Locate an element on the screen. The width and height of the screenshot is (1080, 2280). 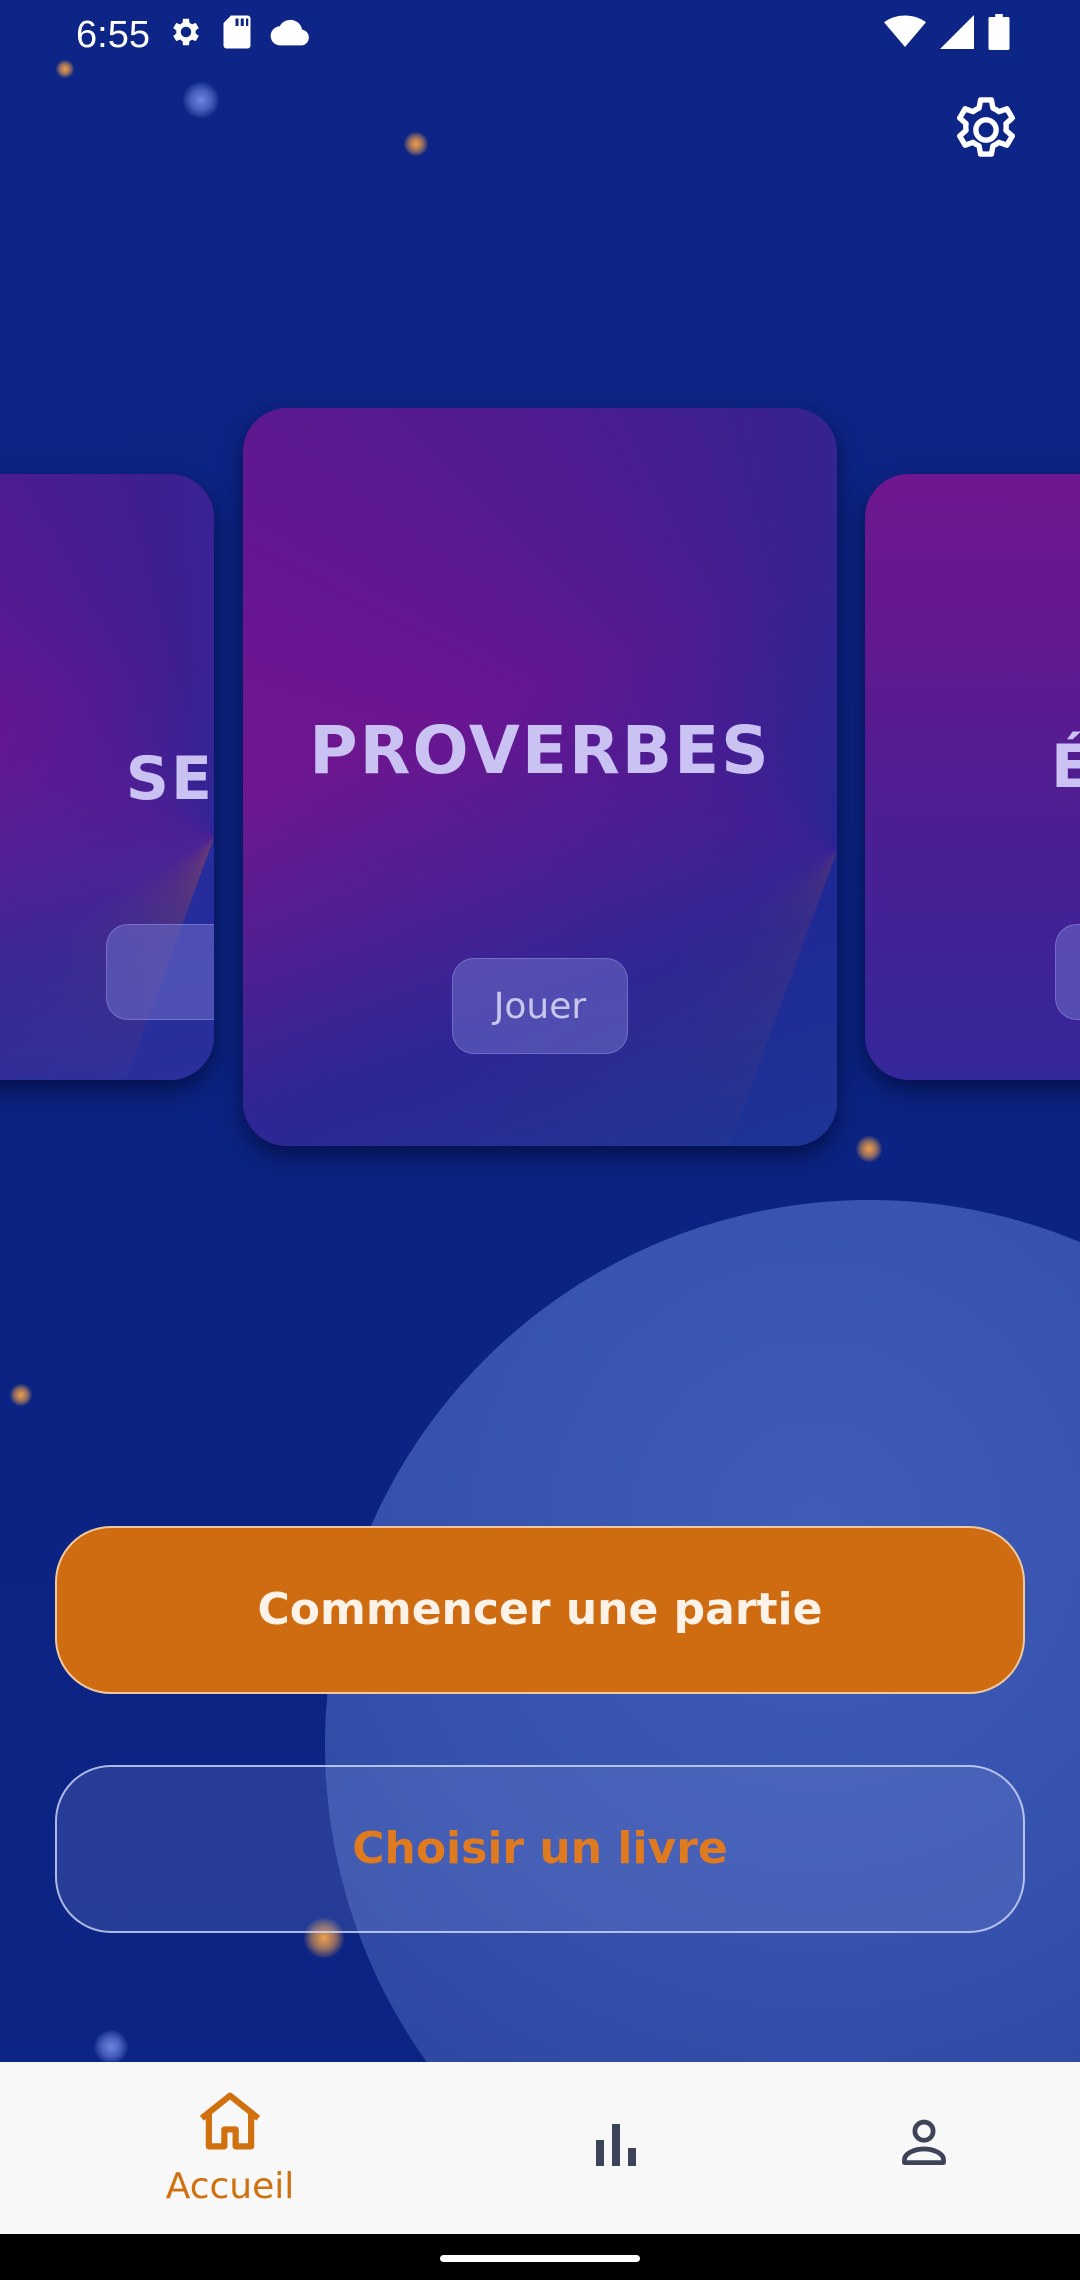
nav-item-home: Accueil is located at coordinates (230, 2148).